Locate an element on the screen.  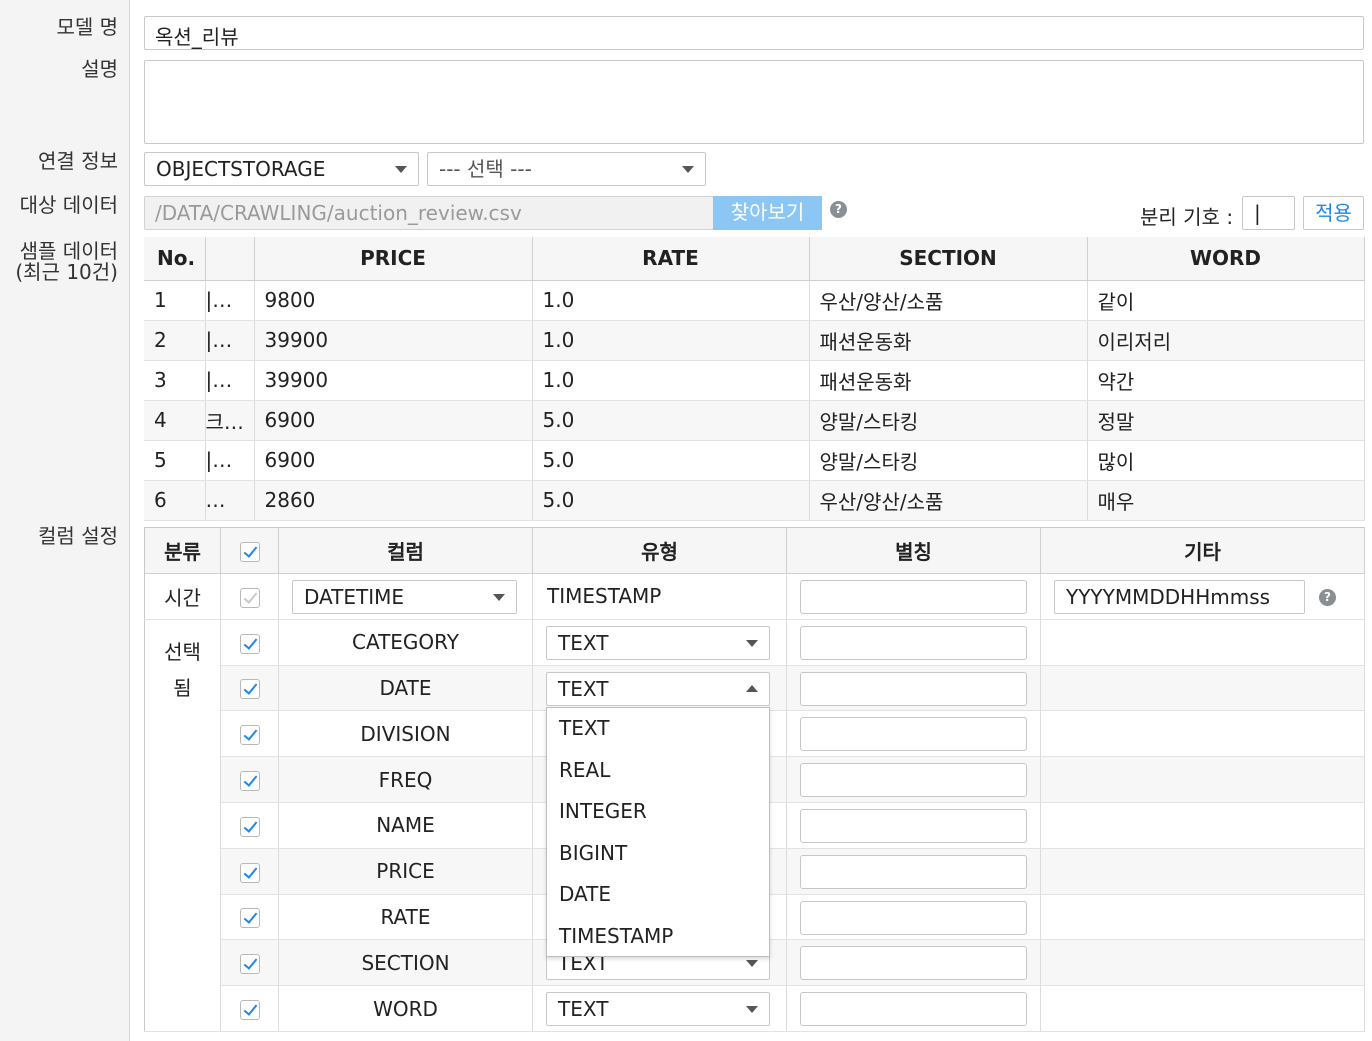
table-cell: 약간 is located at coordinates (1226, 380).